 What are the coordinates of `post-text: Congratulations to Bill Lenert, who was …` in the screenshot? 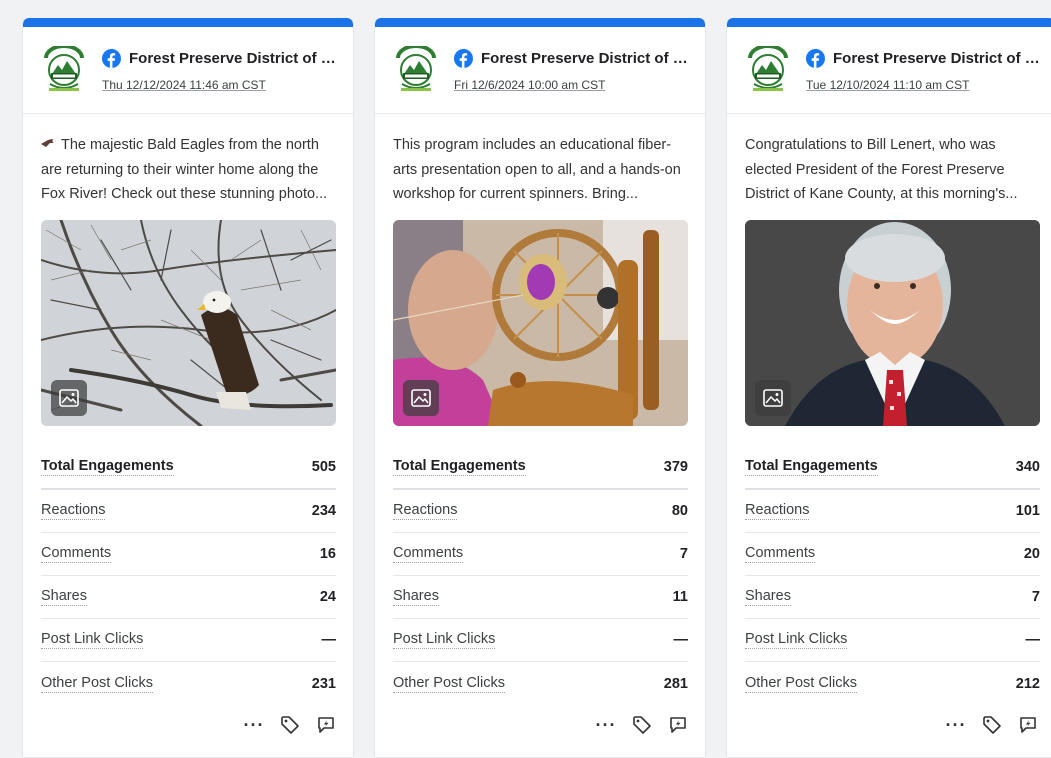 It's located at (881, 169).